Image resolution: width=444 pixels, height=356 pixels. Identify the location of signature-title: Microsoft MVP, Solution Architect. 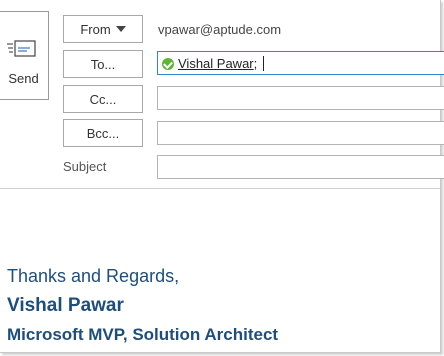
(143, 334).